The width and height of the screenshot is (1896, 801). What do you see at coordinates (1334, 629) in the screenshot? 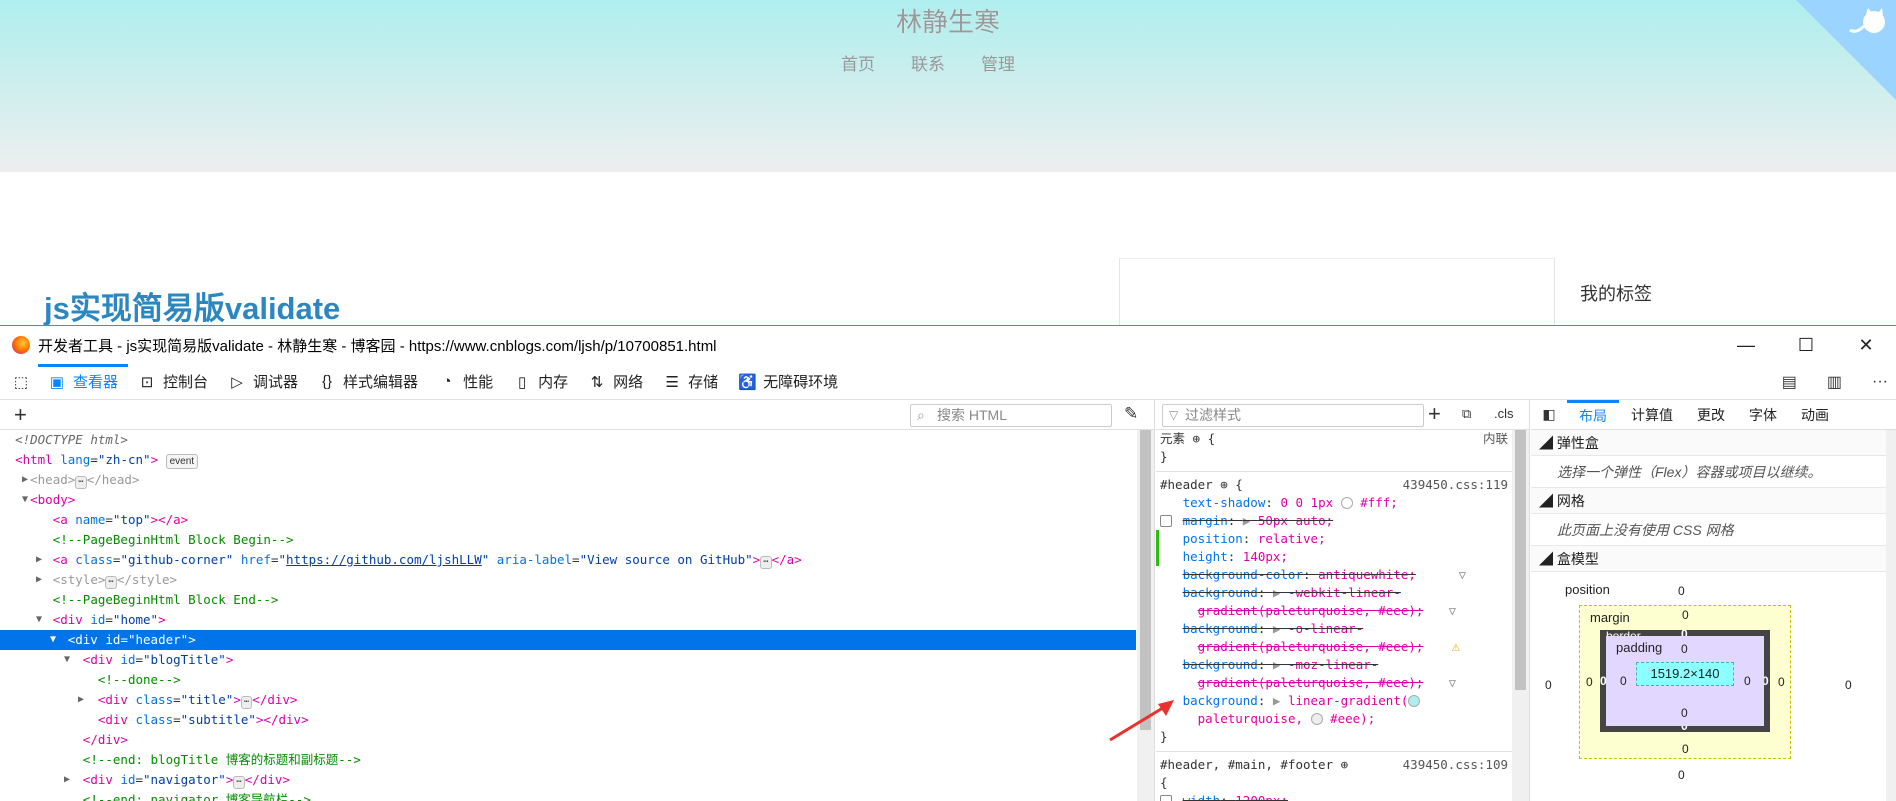
I see `declaration-overridden: background: ▶ -o-linear-` at bounding box center [1334, 629].